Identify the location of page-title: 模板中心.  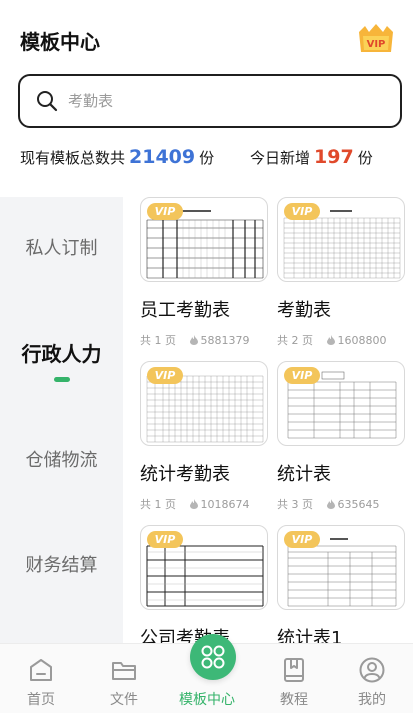
(60, 42).